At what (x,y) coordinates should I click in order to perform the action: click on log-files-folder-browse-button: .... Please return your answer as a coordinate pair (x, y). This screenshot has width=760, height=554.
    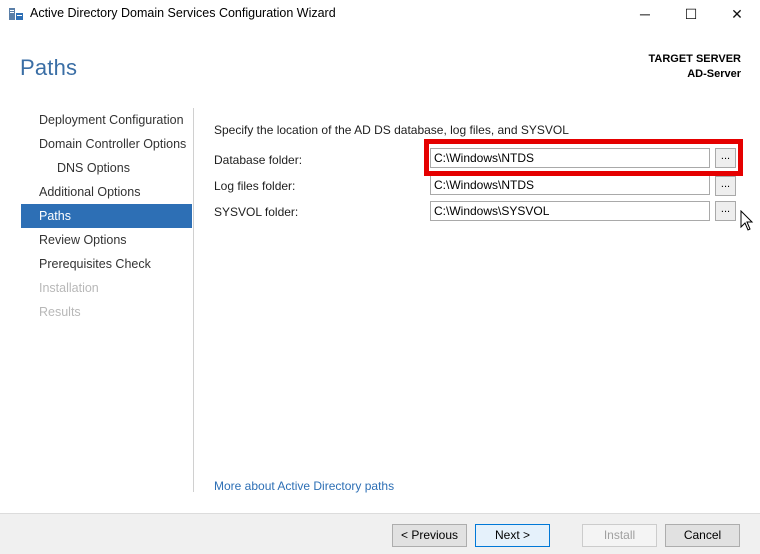
    Looking at the image, I should click on (725, 186).